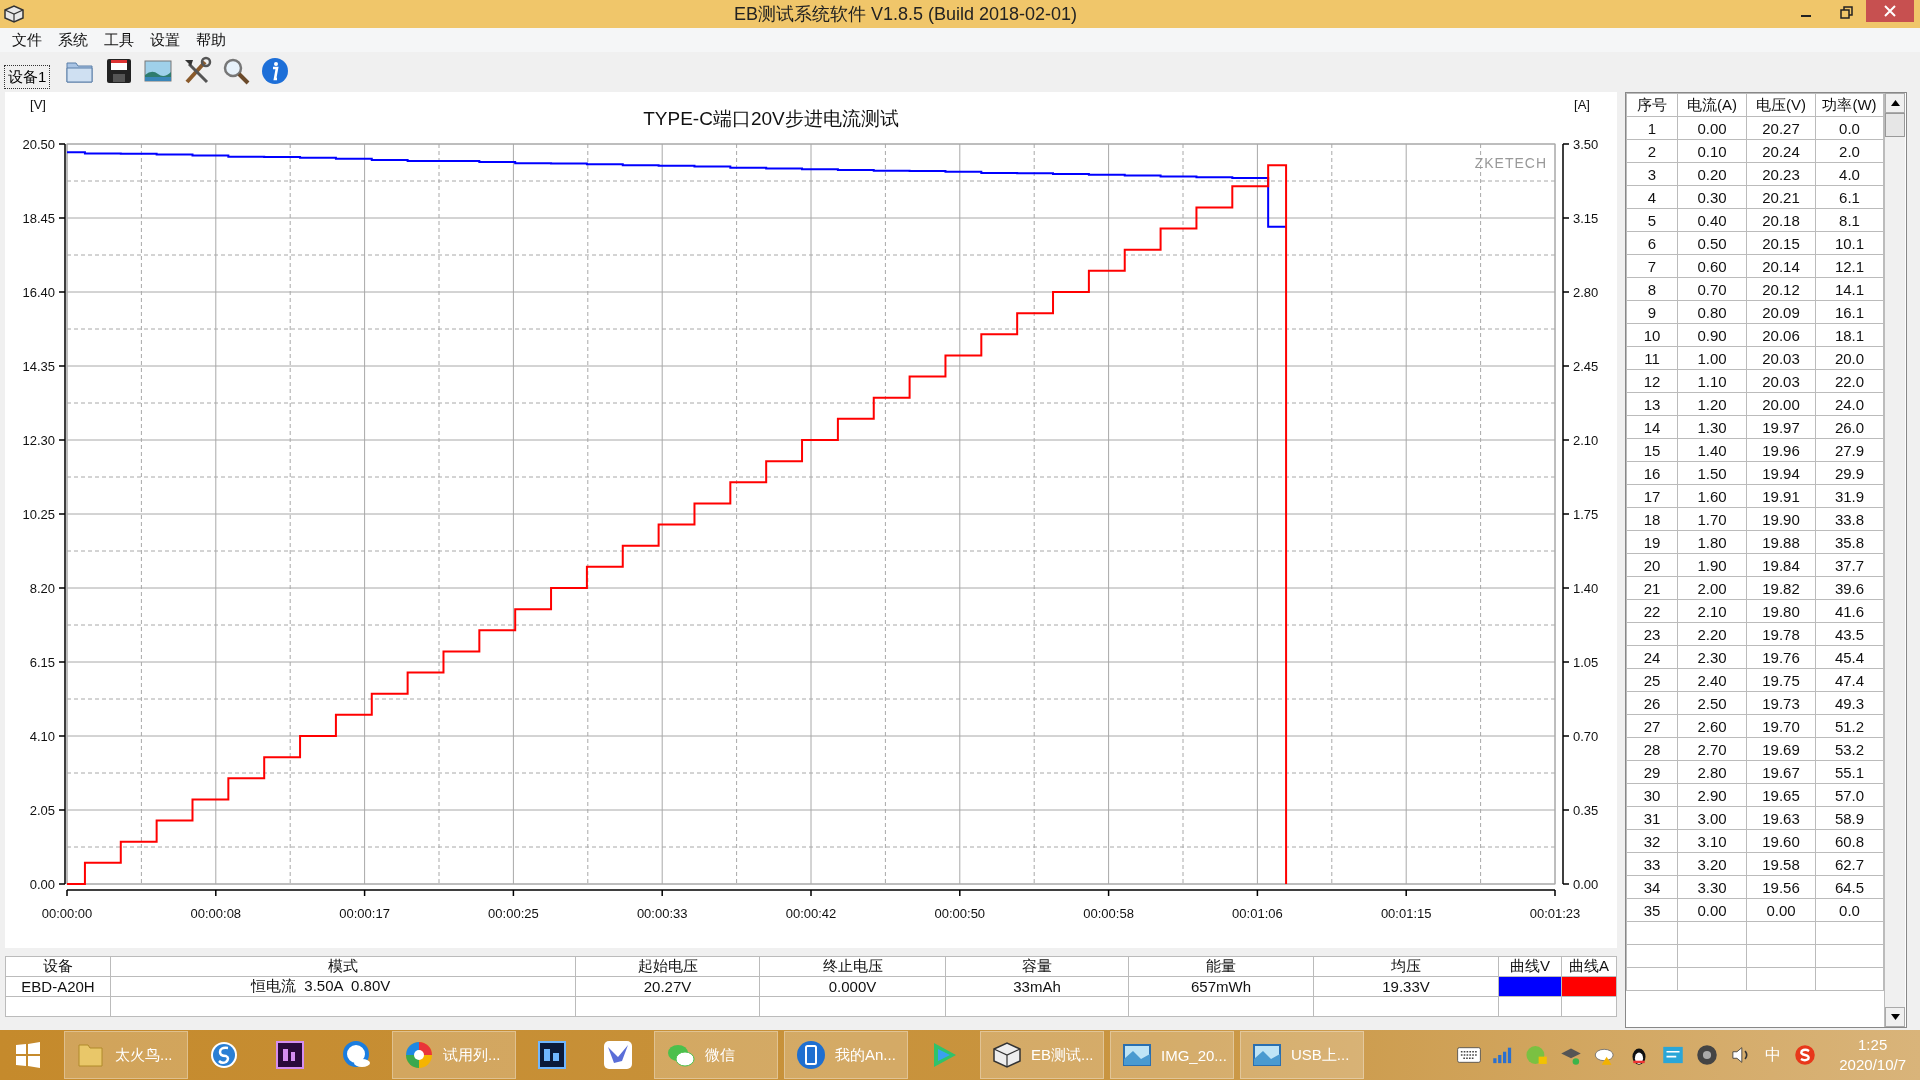 The width and height of the screenshot is (1920, 1080). I want to click on scrollbar, so click(1894, 560).